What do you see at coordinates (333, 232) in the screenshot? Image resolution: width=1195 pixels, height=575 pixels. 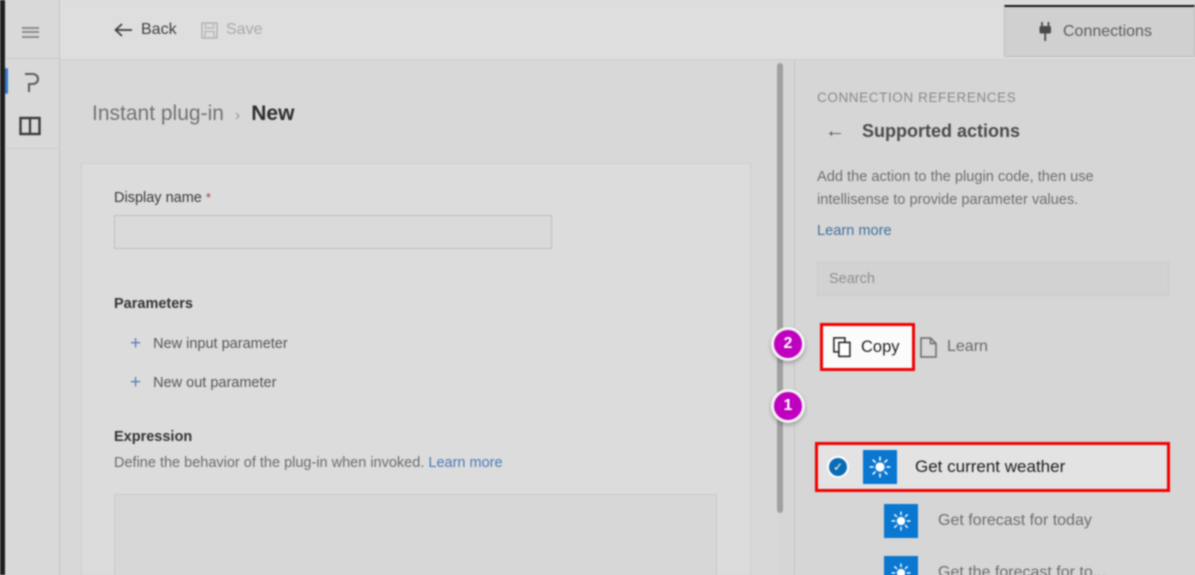 I see `display-name-input` at bounding box center [333, 232].